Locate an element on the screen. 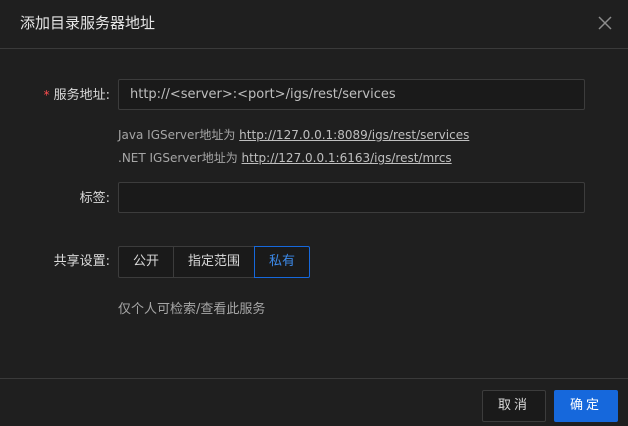 The height and width of the screenshot is (426, 628). java-hint-prefix: Java IGServer地址为 is located at coordinates (179, 135).